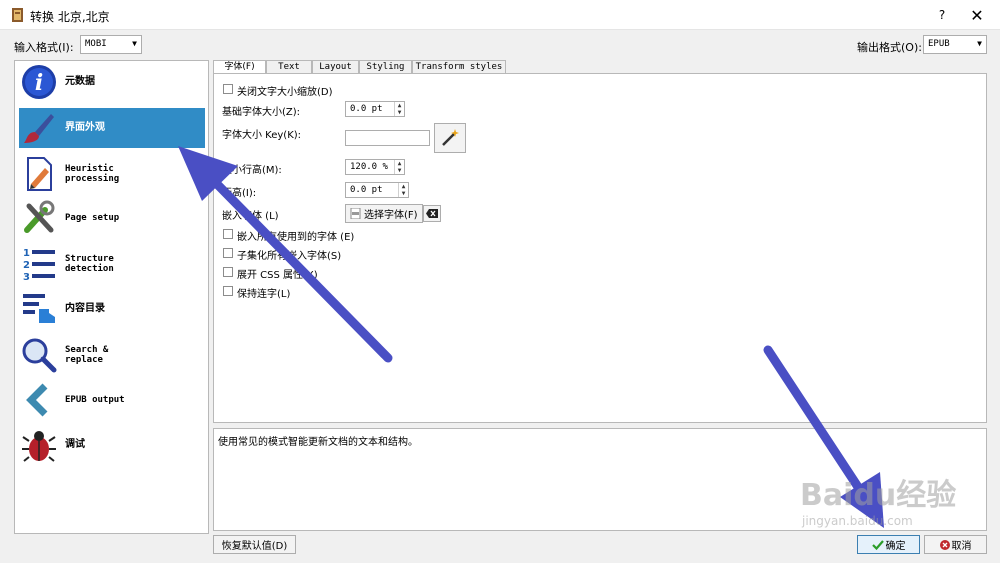  Describe the element at coordinates (70, 17) in the screenshot. I see `window-title: 转换 北京,北京` at that location.